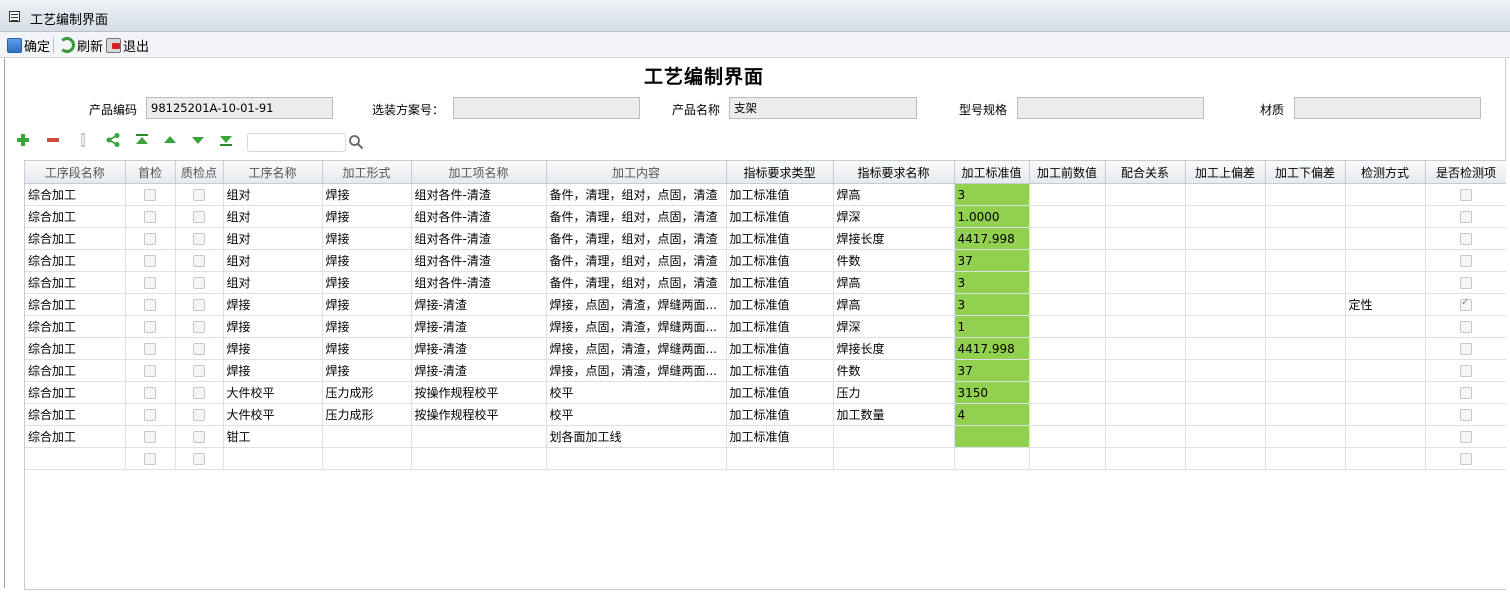  I want to click on grid-search-input, so click(296, 142).